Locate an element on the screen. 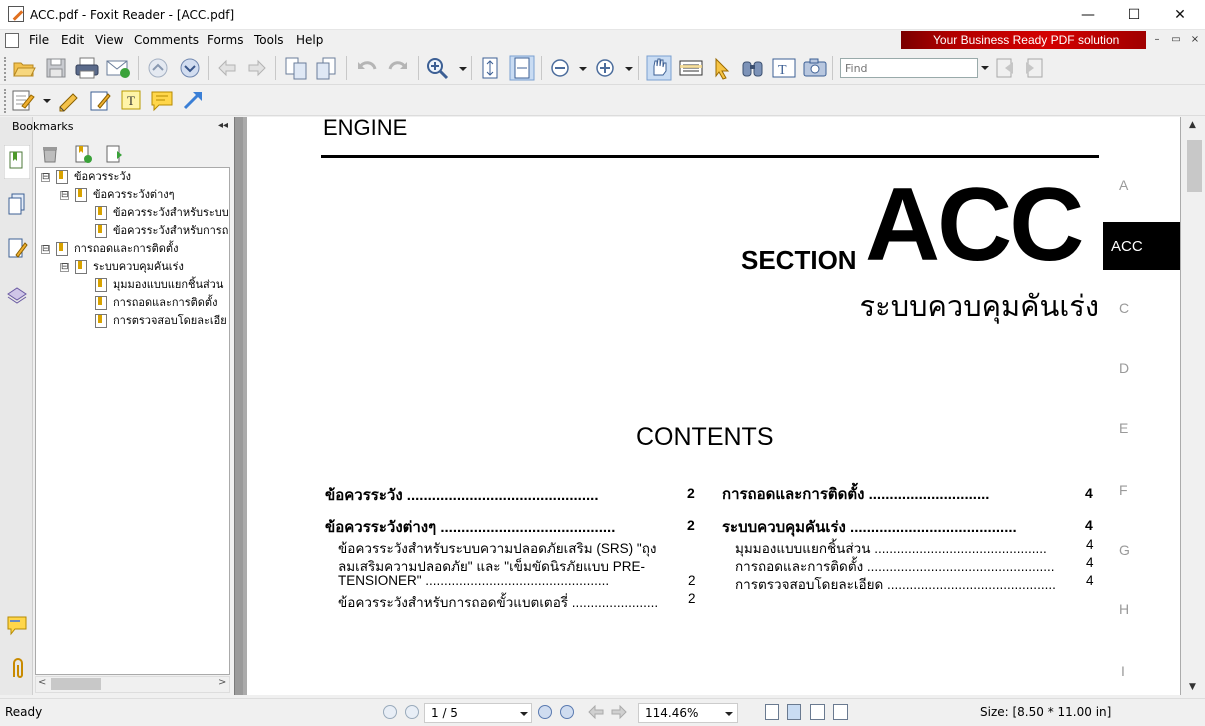  attachments-tab-icon is located at coordinates (17, 669).